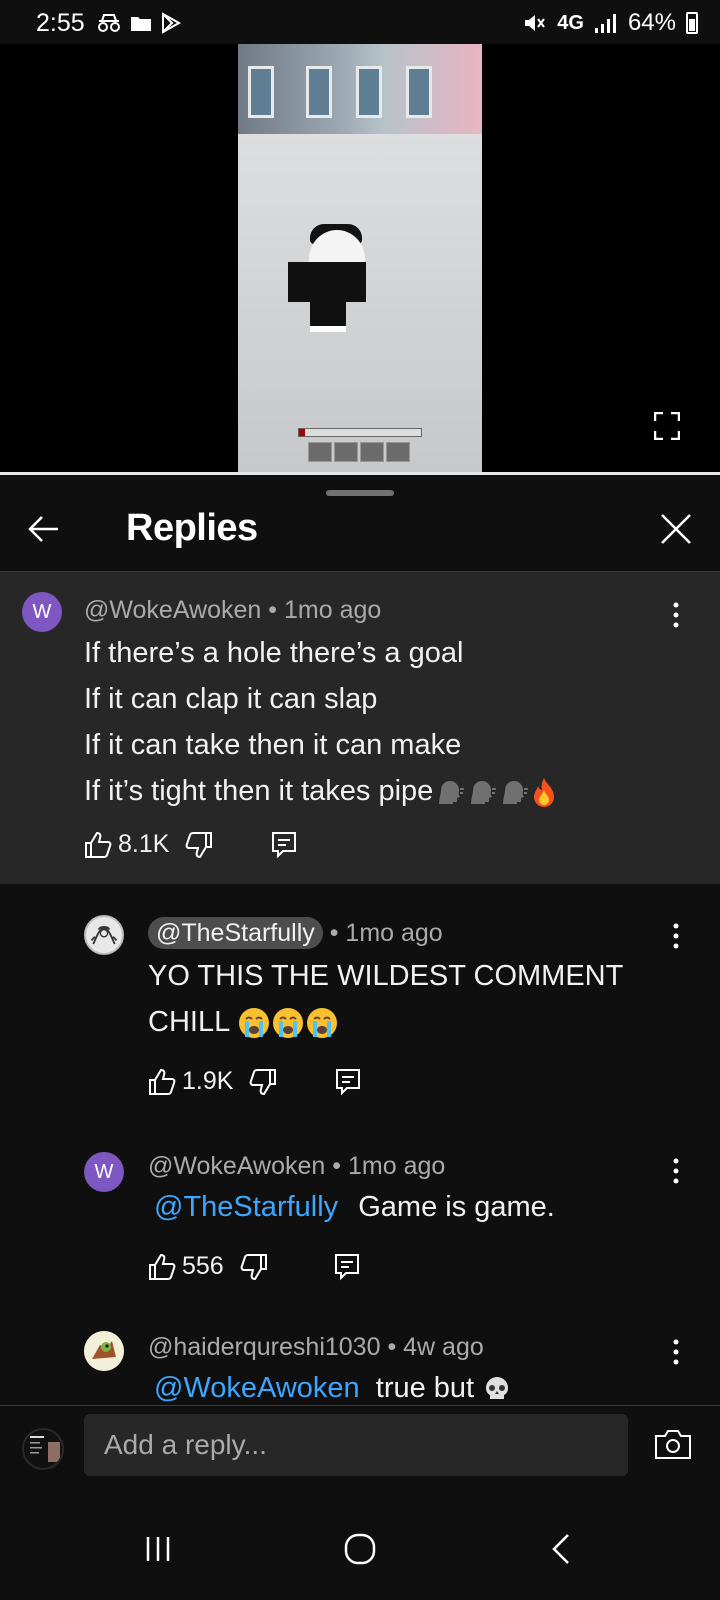 This screenshot has width=720, height=1600. What do you see at coordinates (360, 529) in the screenshot?
I see `sheet-header: Replies` at bounding box center [360, 529].